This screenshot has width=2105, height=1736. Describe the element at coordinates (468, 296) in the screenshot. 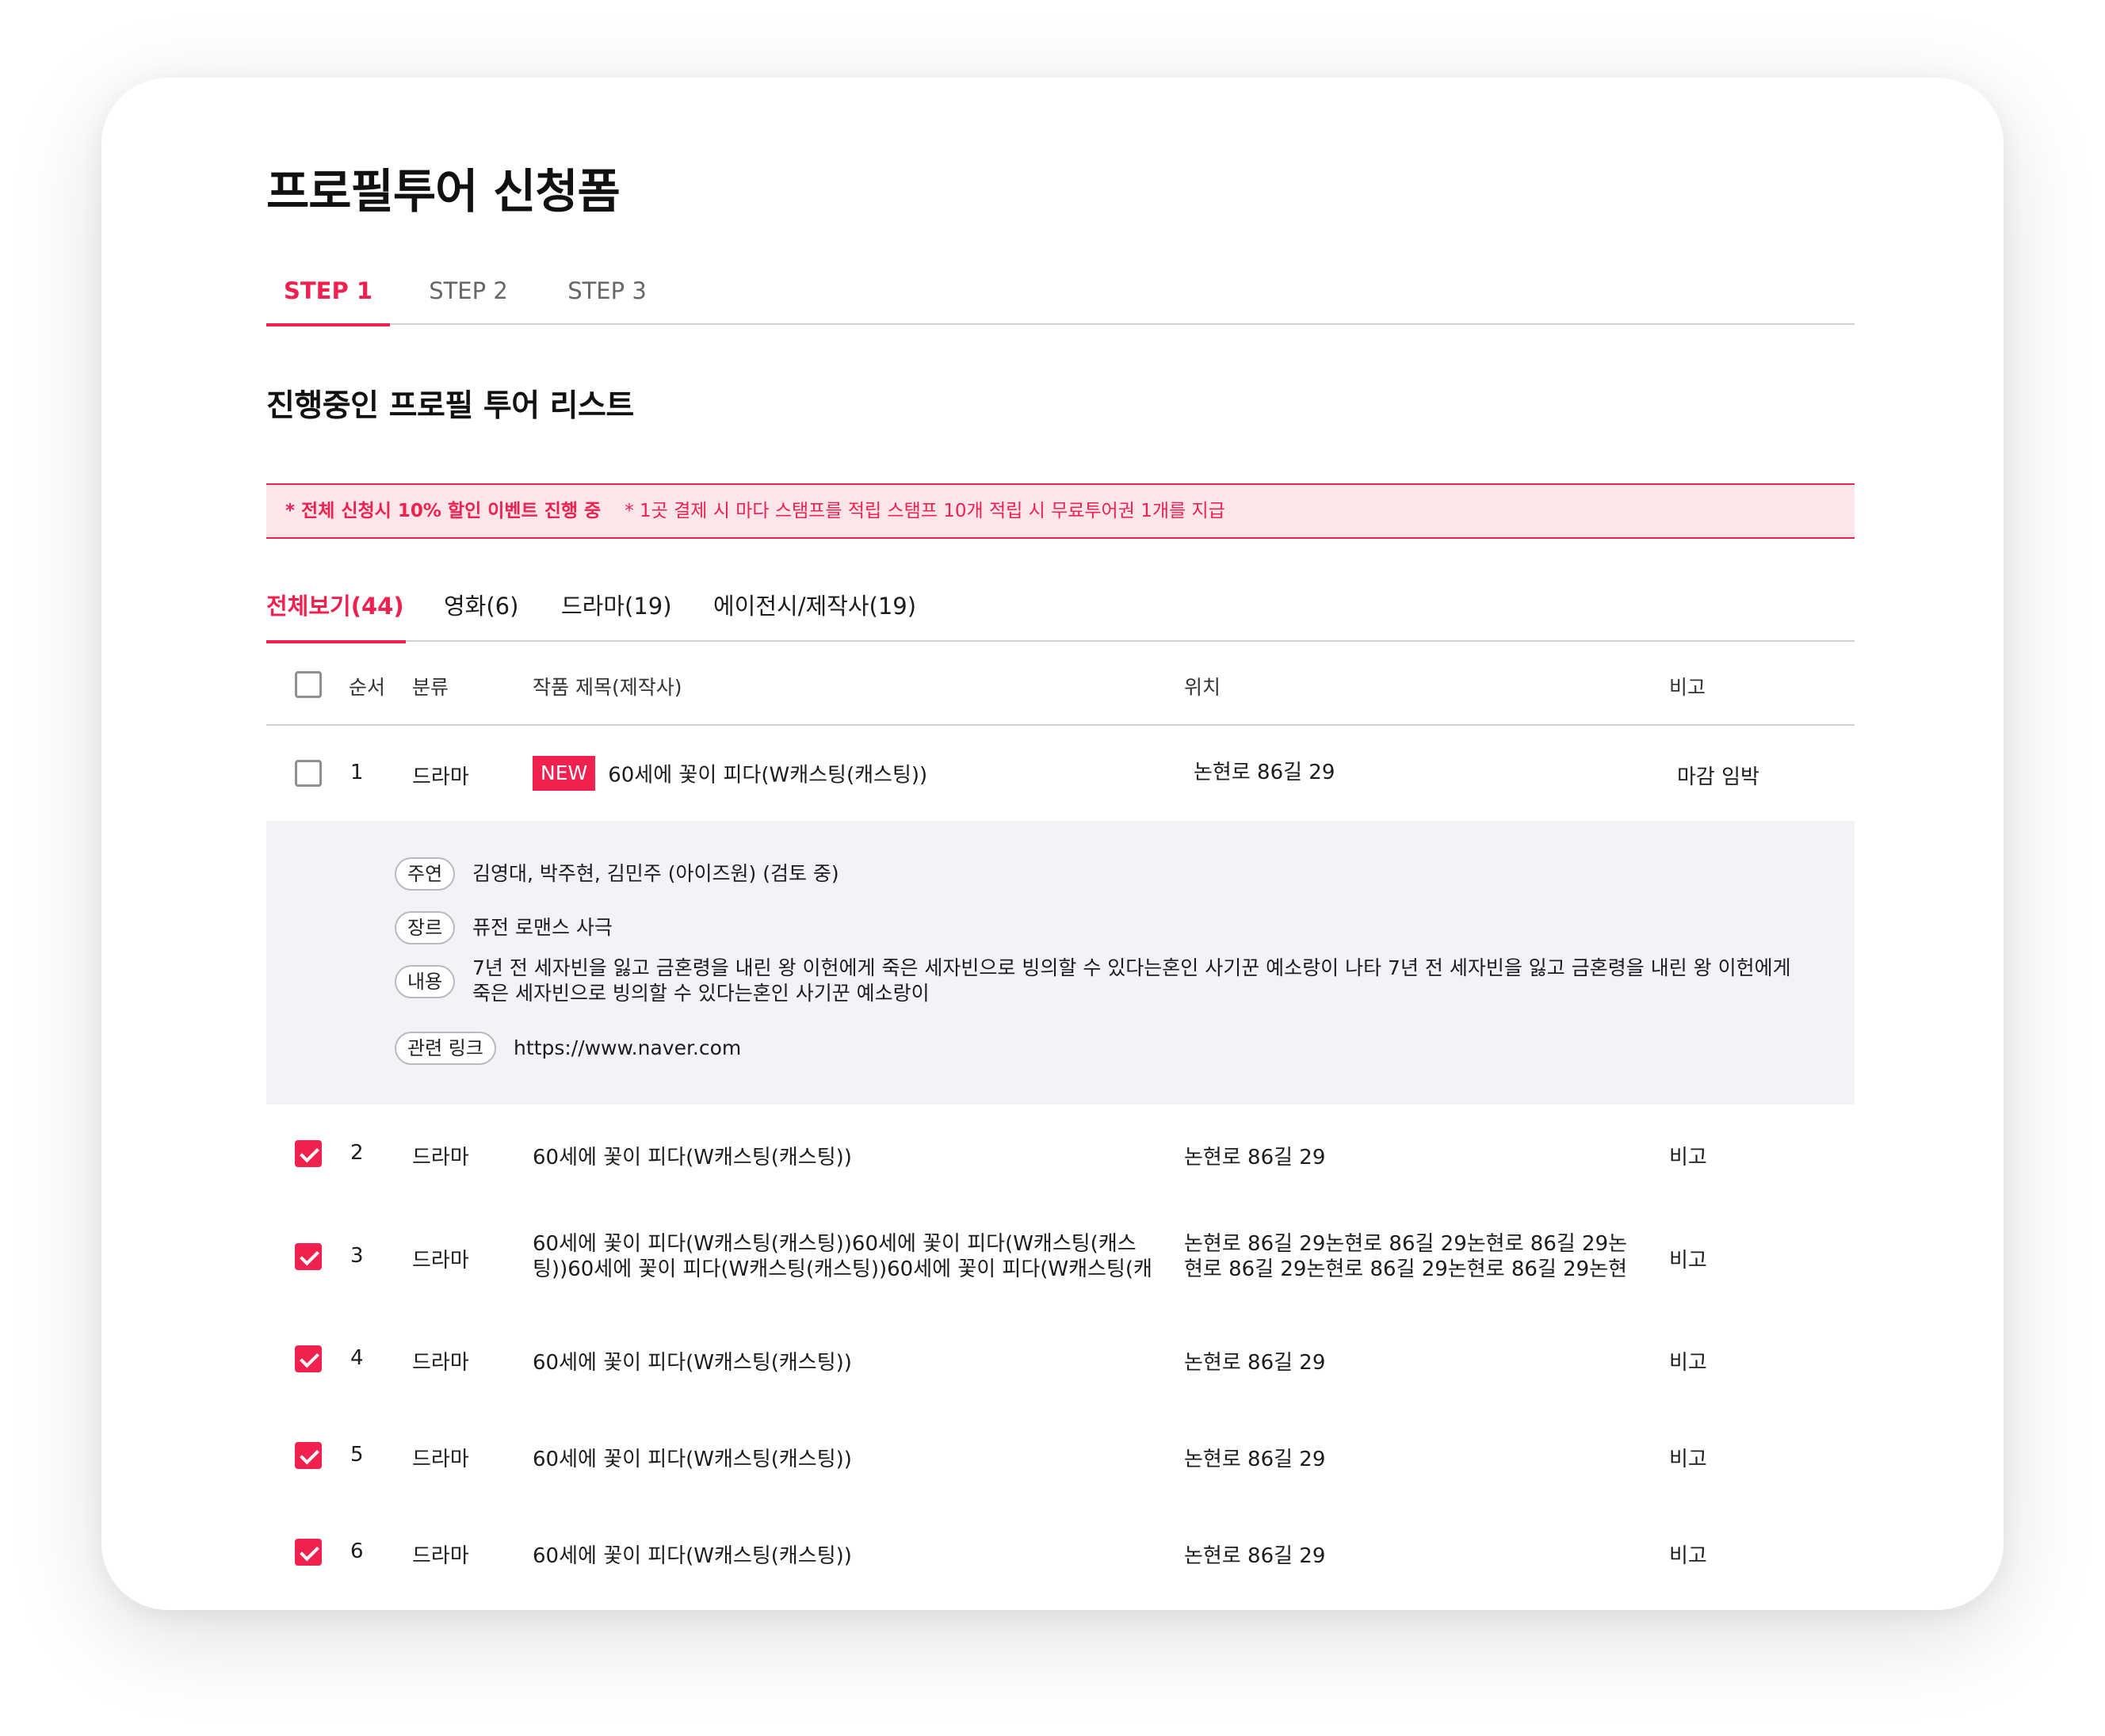

I see `tab-step-2: STEP 2` at that location.